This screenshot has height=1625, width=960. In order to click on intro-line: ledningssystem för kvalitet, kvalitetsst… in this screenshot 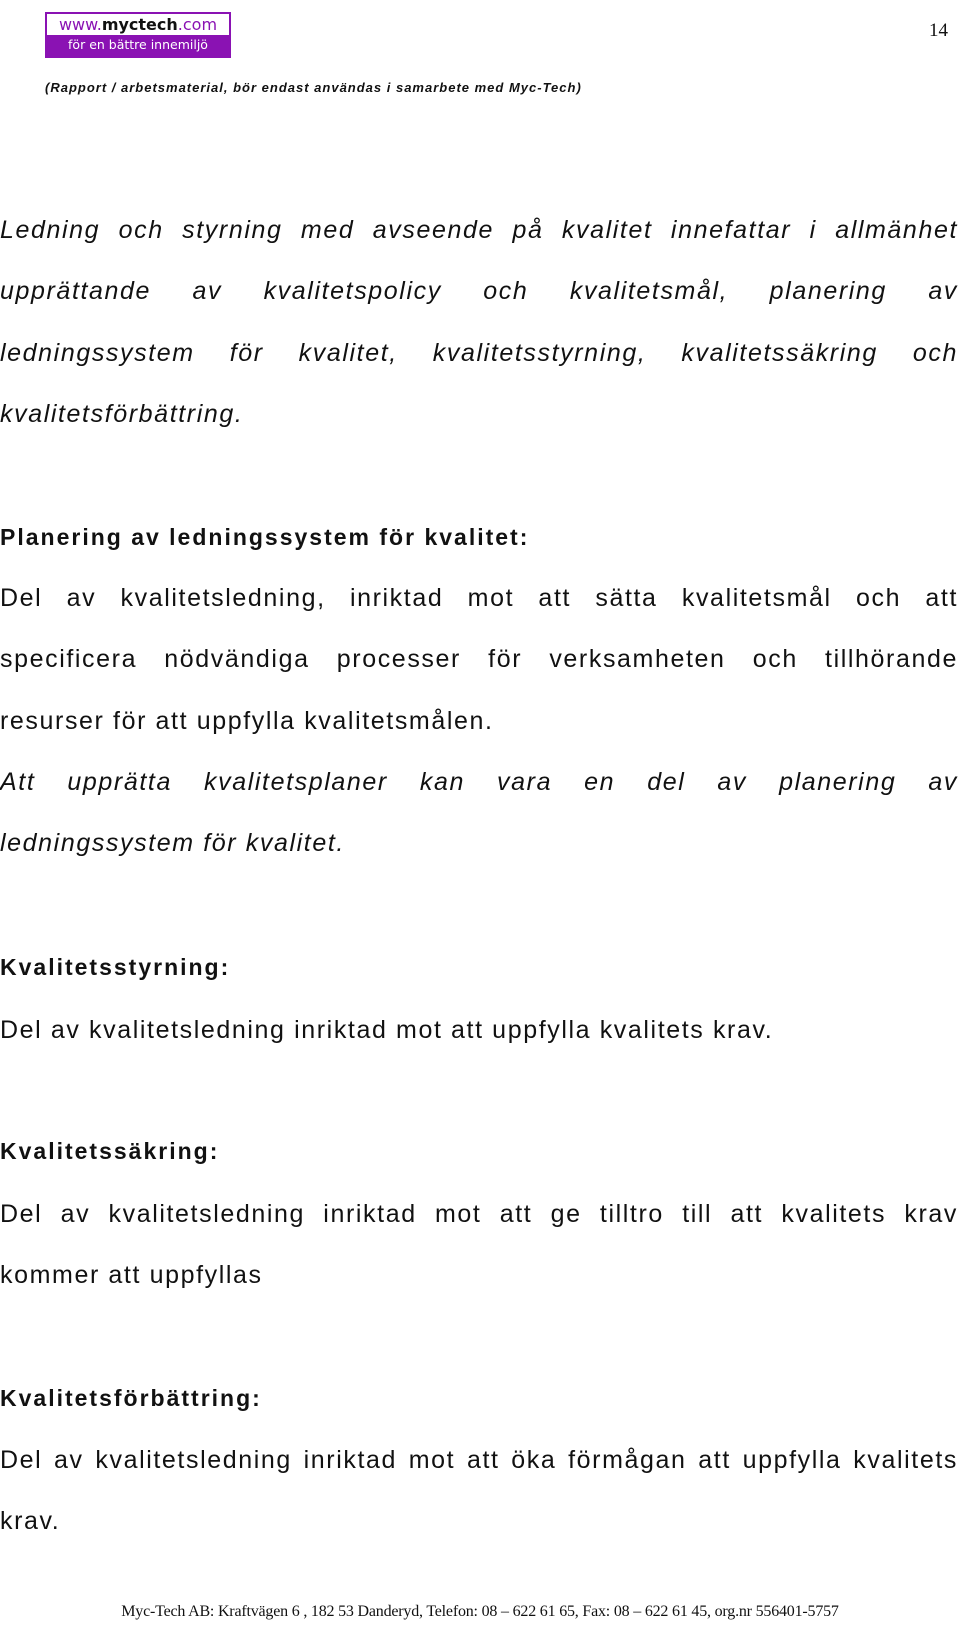, I will do `click(479, 352)`.